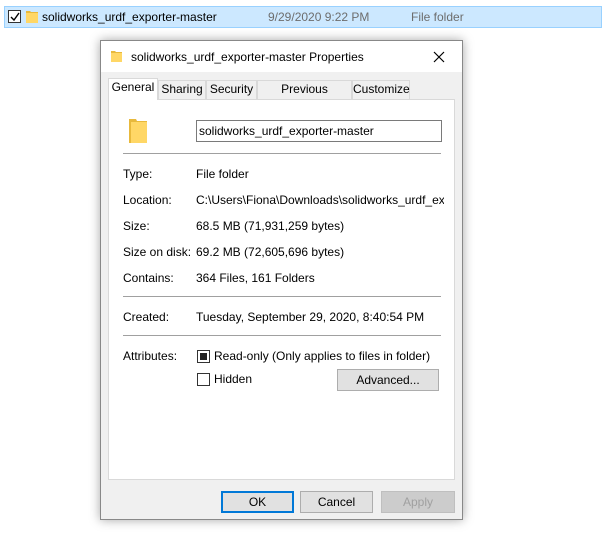 The height and width of the screenshot is (545, 610). What do you see at coordinates (146, 317) in the screenshot?
I see `created-label: Created:` at bounding box center [146, 317].